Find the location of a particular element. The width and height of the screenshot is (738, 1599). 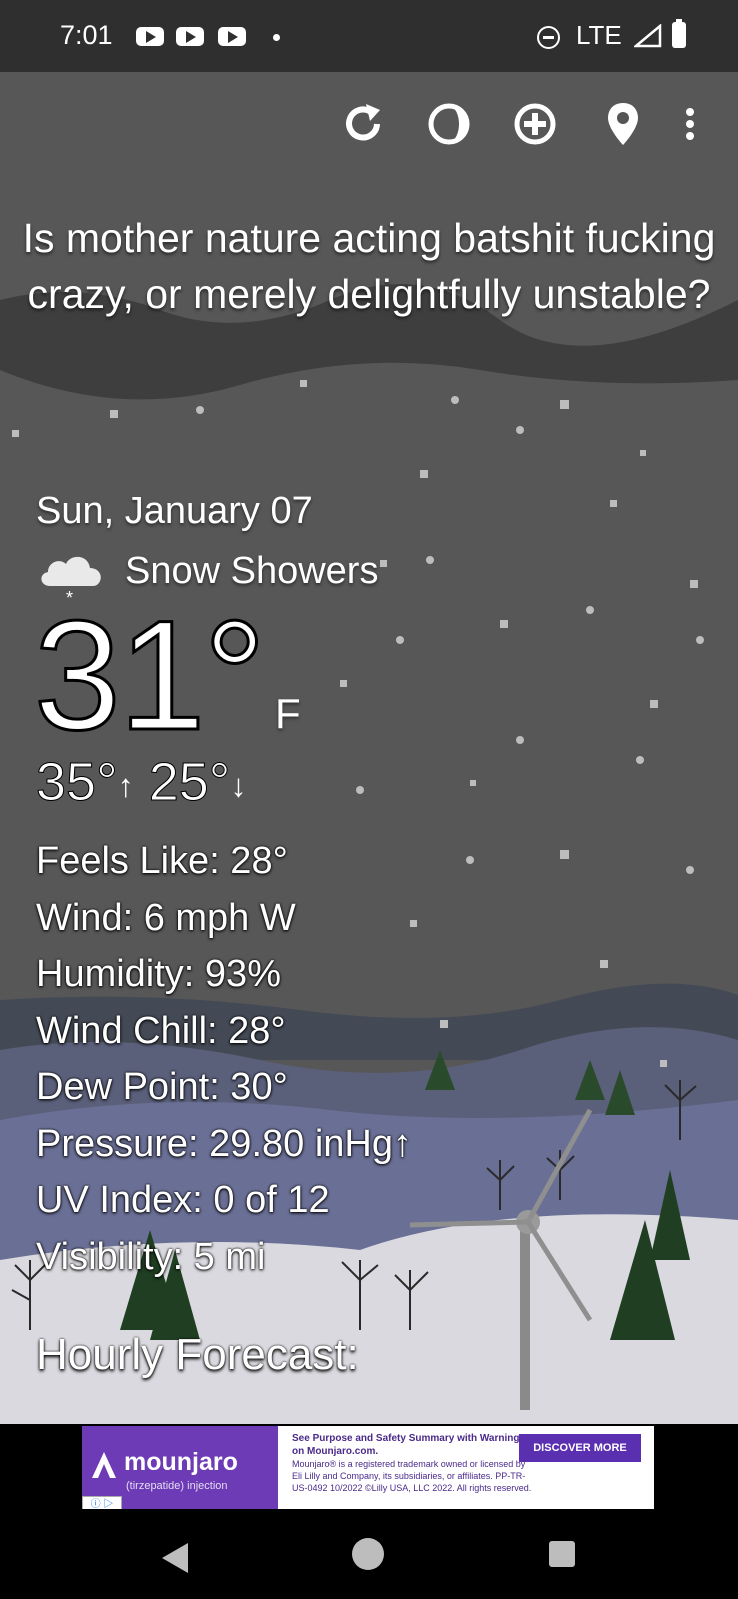

detail-visibility: Visibility: 5 mi is located at coordinates (151, 1256).